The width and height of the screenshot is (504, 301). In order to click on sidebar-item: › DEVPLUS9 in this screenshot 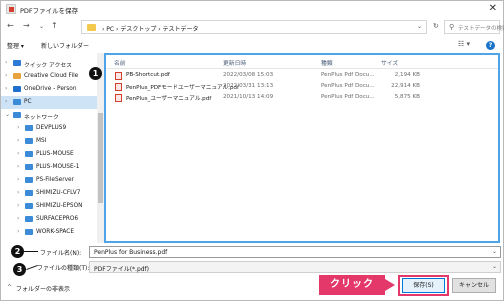, I will do `click(50, 128)`.